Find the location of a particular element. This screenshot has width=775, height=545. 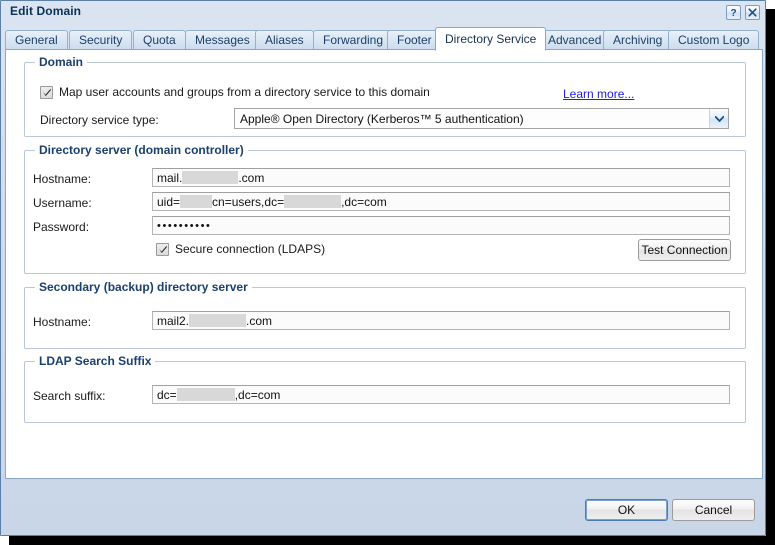

window-title: Edit Domain is located at coordinates (46, 11).